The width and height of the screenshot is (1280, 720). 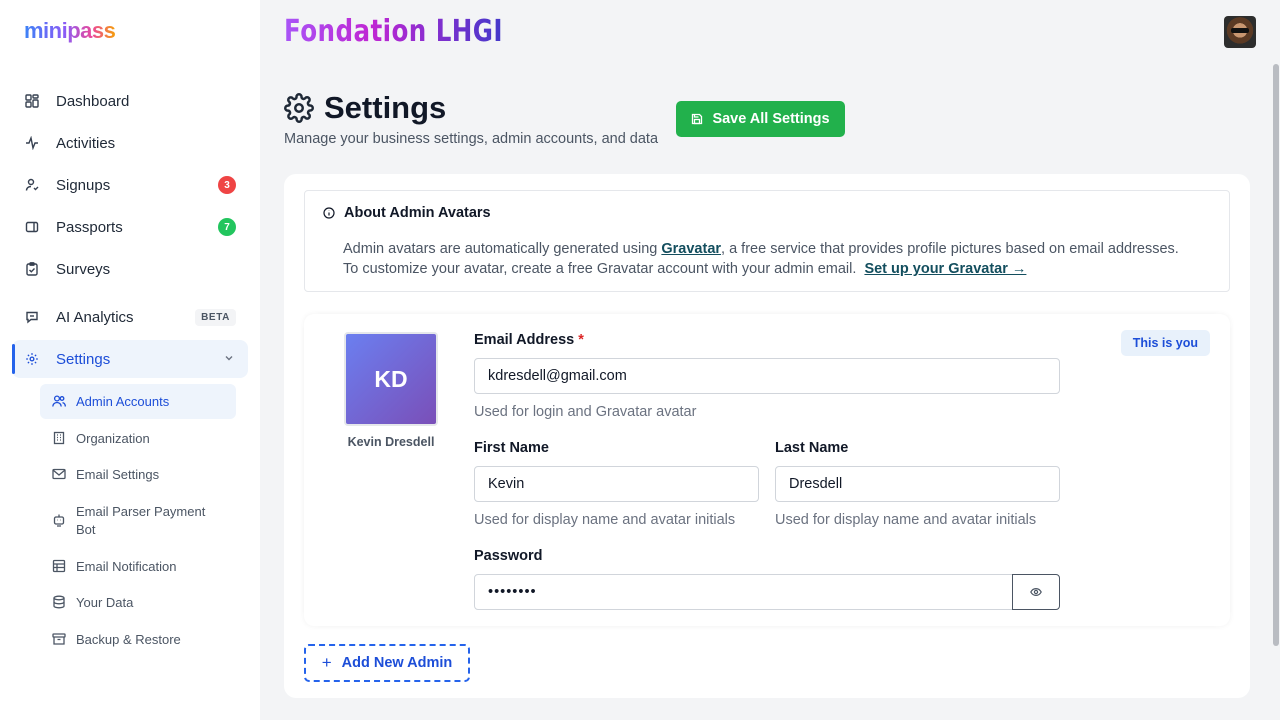 What do you see at coordinates (691, 249) in the screenshot?
I see `gravatar-link: Gravatar` at bounding box center [691, 249].